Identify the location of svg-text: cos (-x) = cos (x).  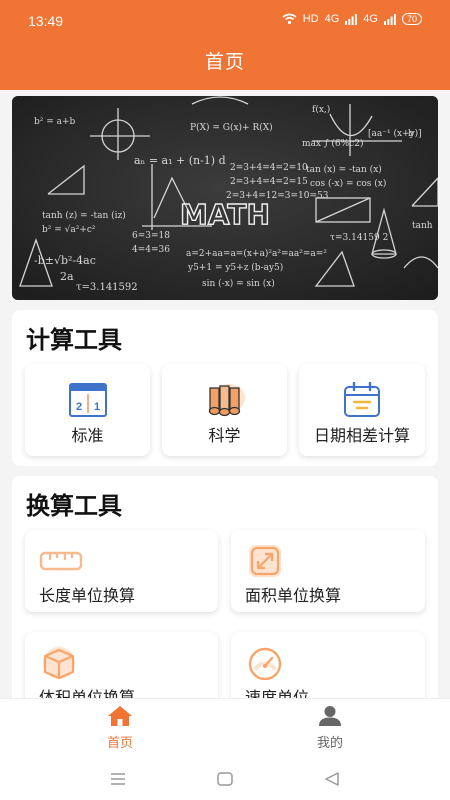
(348, 183).